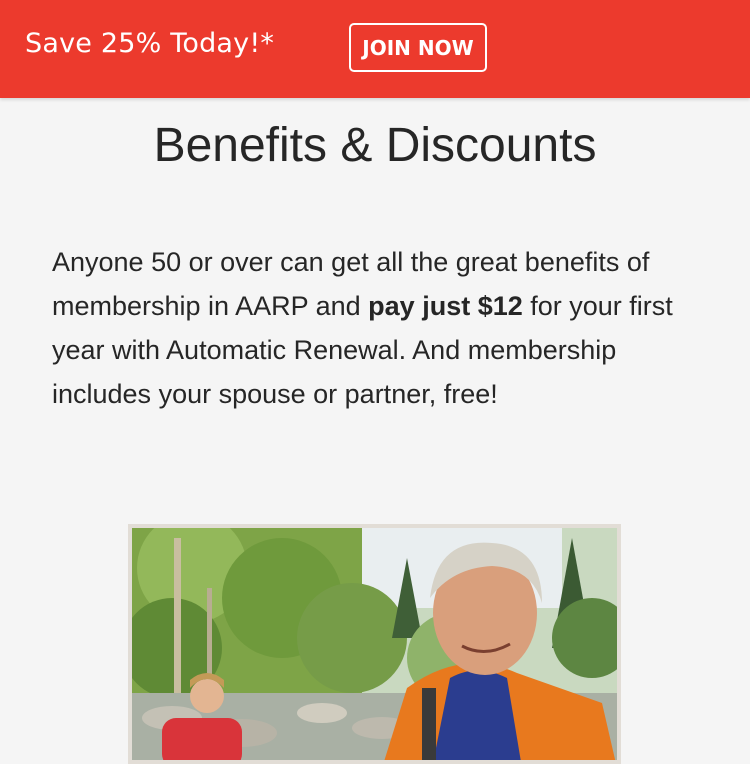 The height and width of the screenshot is (764, 750). Describe the element at coordinates (375, 145) in the screenshot. I see `page-title: Benefits & Discounts` at that location.